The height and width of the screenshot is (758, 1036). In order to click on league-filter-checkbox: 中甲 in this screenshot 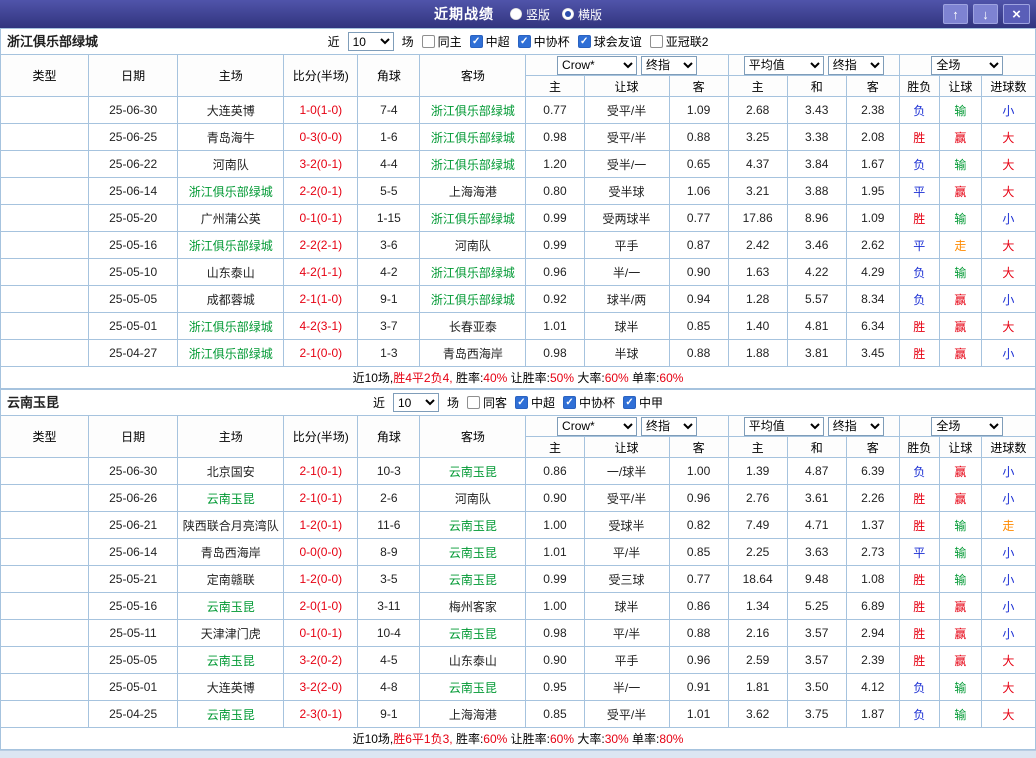, I will do `click(643, 402)`.